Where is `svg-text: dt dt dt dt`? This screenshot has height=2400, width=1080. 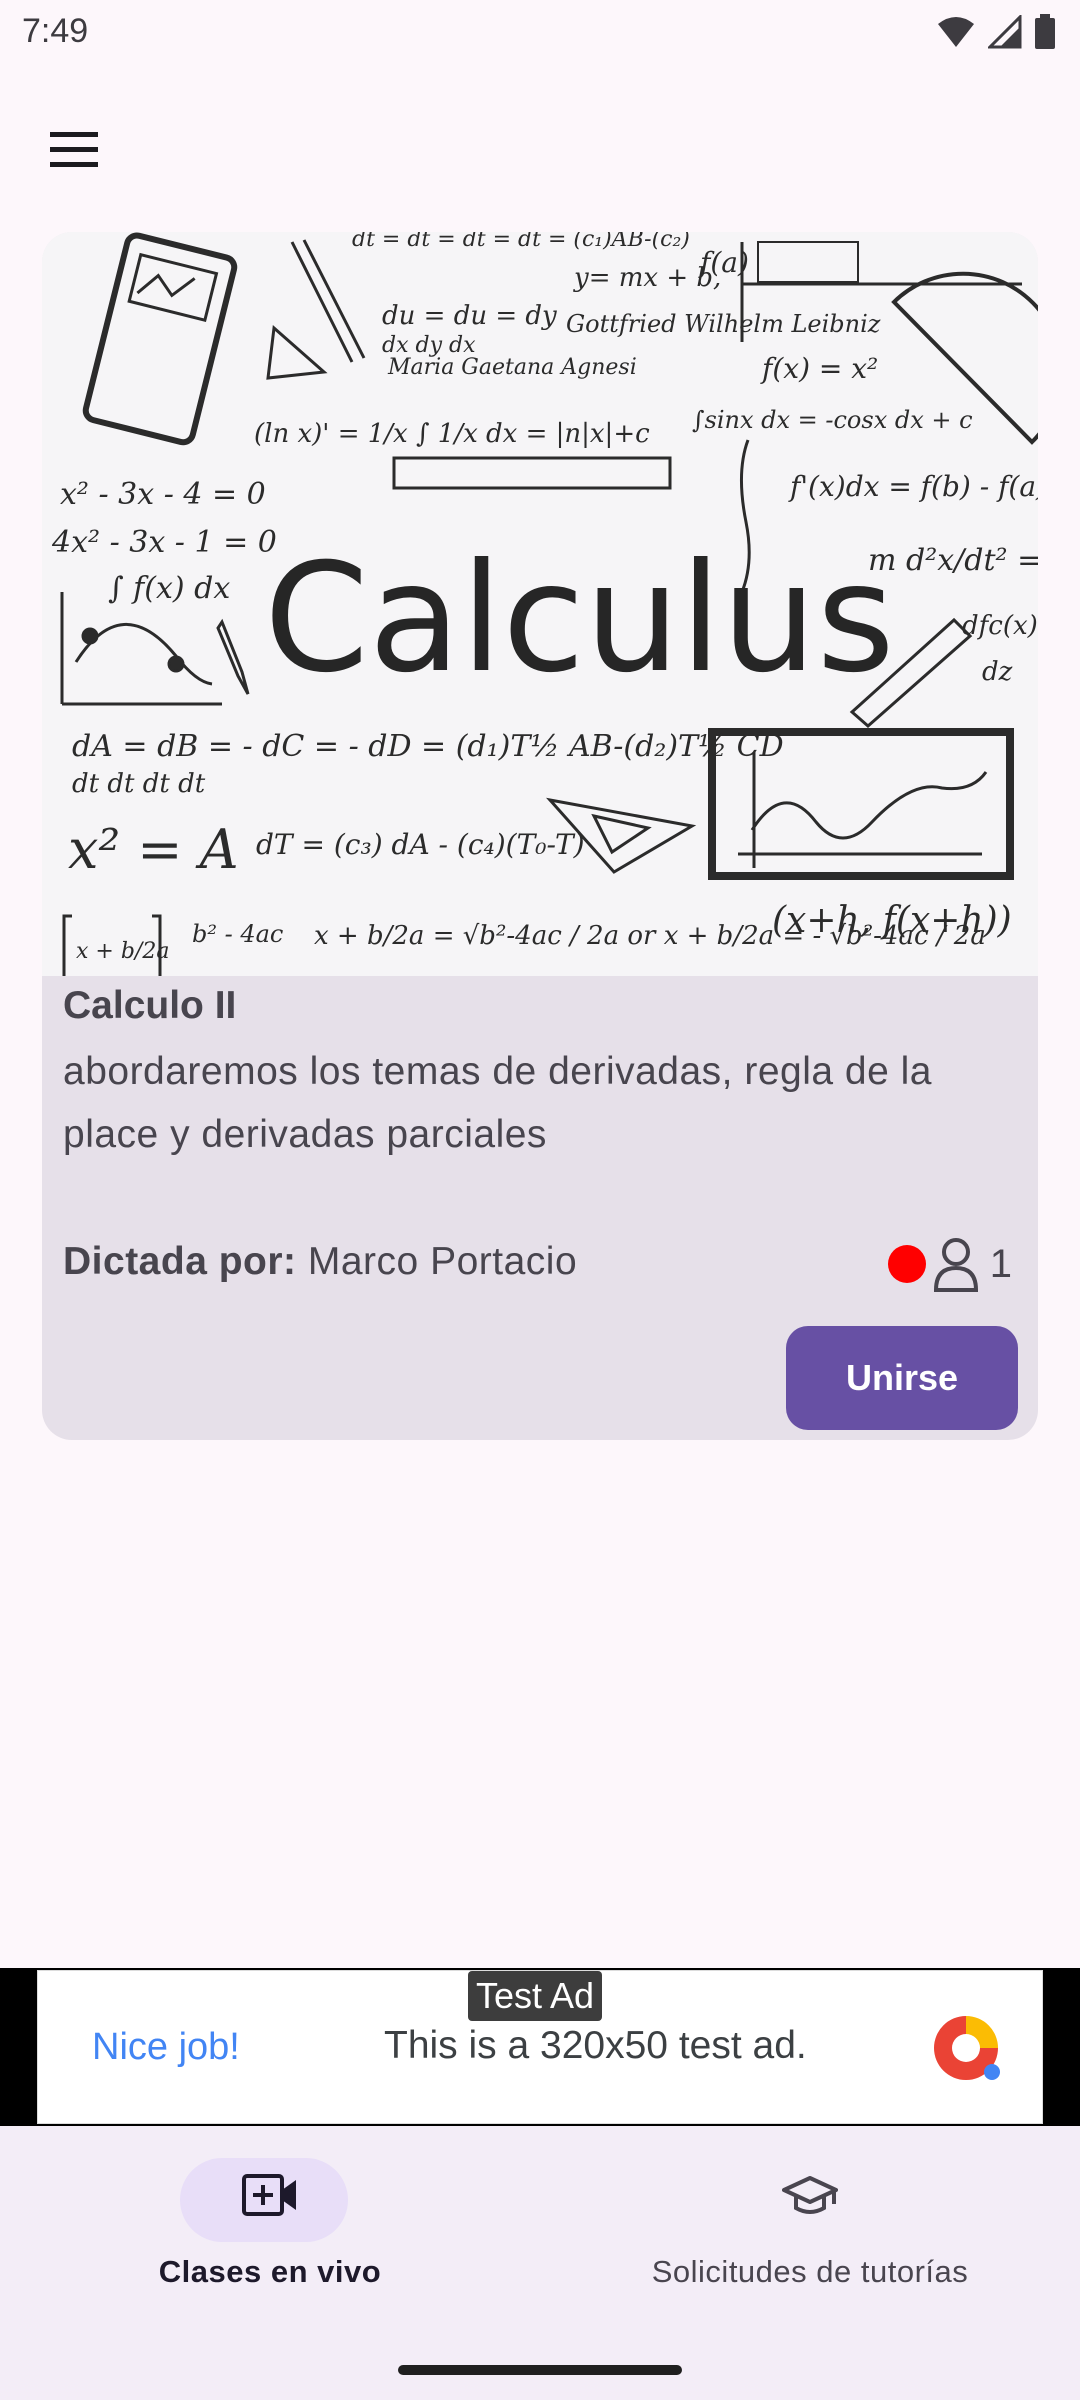 svg-text: dt dt dt dt is located at coordinates (139, 784).